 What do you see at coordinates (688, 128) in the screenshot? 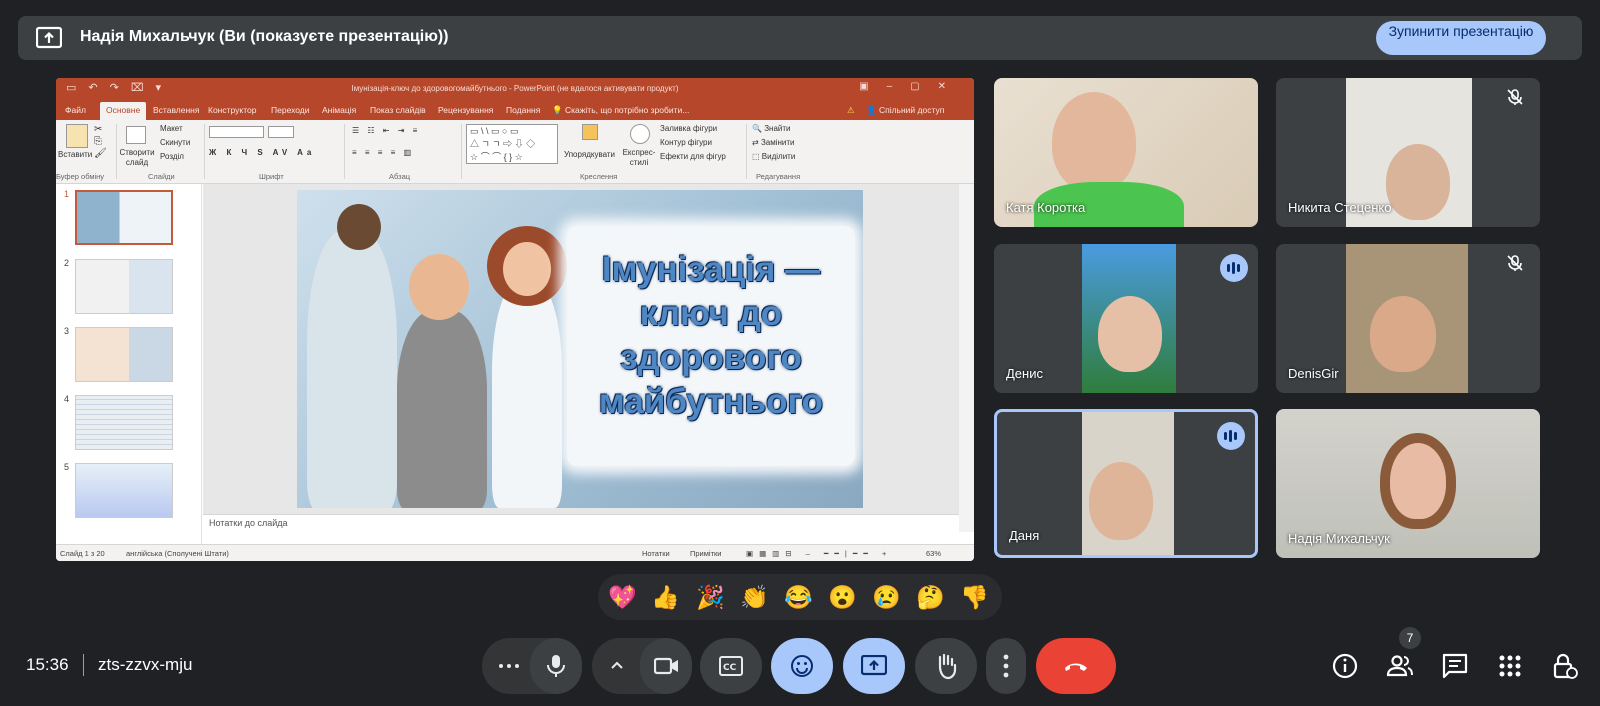
I see `shape-fill-button: Заливка фігури` at bounding box center [688, 128].